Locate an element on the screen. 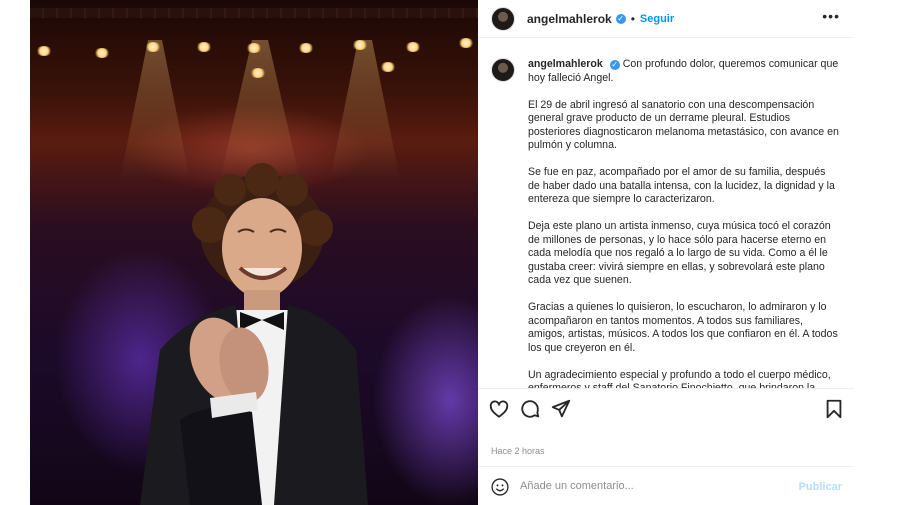  comment-icon is located at coordinates (530, 409).